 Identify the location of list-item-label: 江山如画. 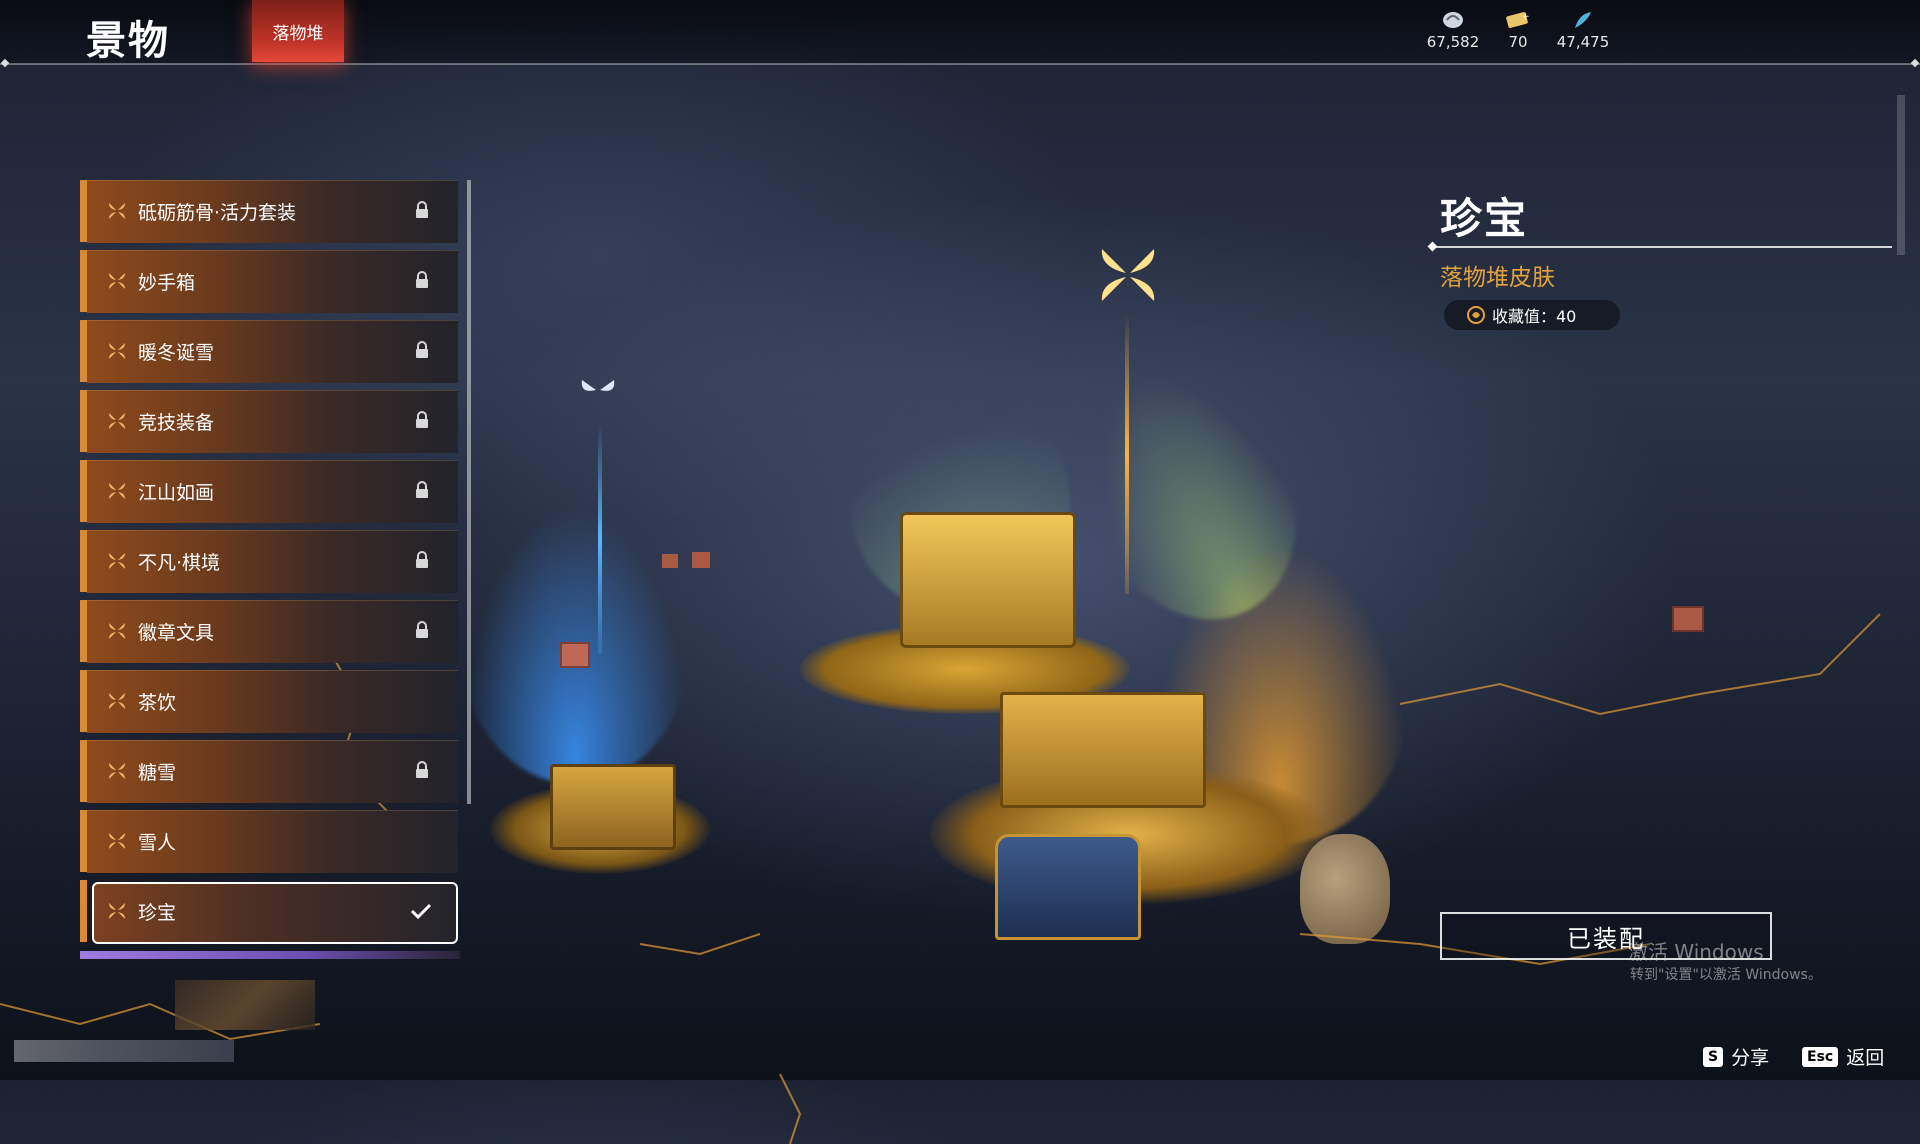
(176, 493).